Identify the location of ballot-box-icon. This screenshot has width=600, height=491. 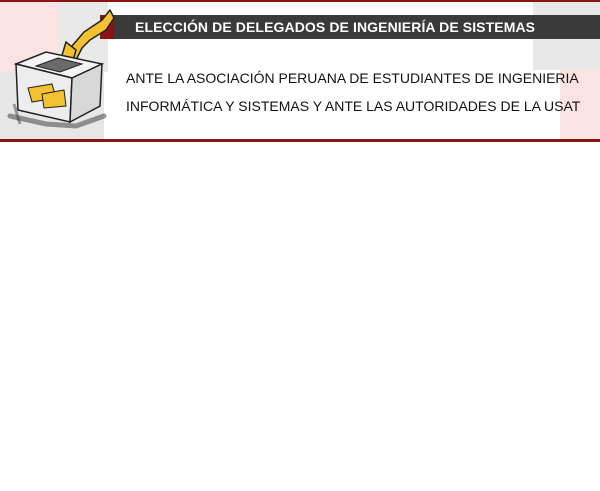
(61, 69).